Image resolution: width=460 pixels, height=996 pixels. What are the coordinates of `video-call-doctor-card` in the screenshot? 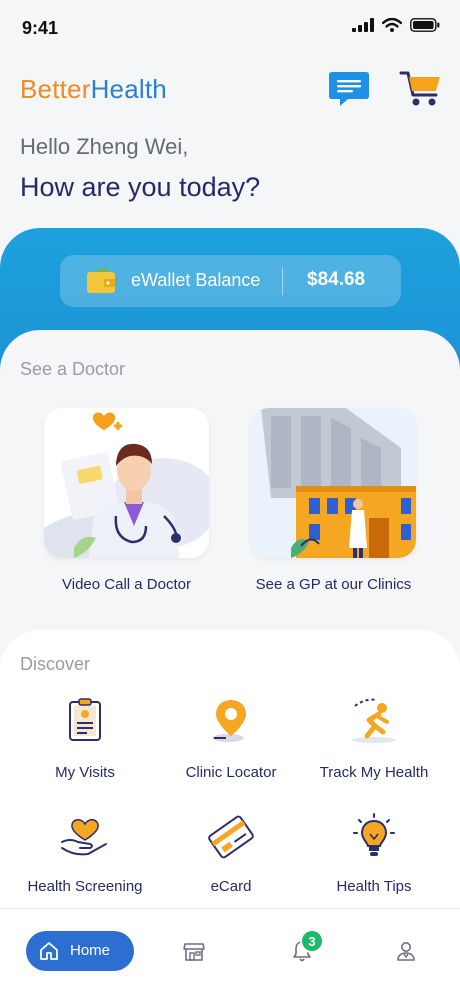 It's located at (126, 483).